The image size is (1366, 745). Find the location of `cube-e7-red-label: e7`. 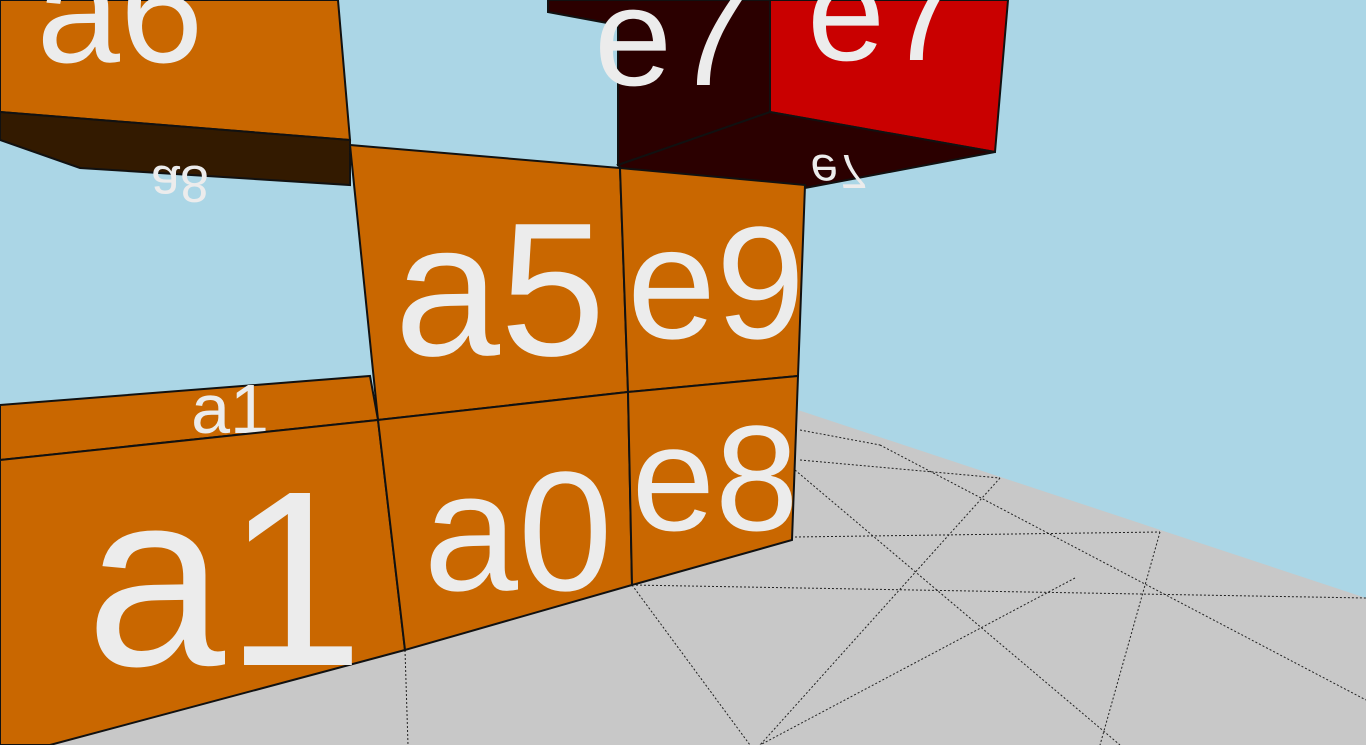

cube-e7-red-label: e7 is located at coordinates (885, 45).